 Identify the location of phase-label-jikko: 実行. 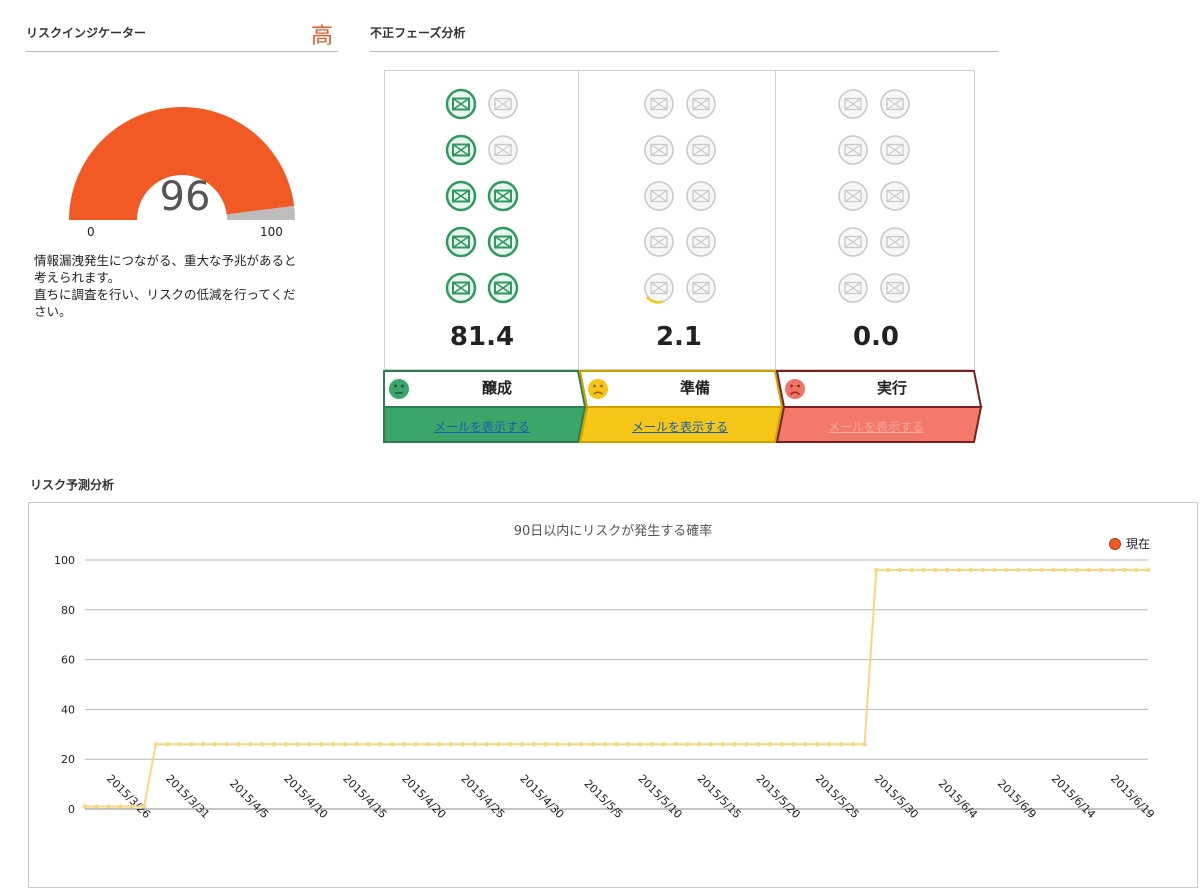
(891, 388).